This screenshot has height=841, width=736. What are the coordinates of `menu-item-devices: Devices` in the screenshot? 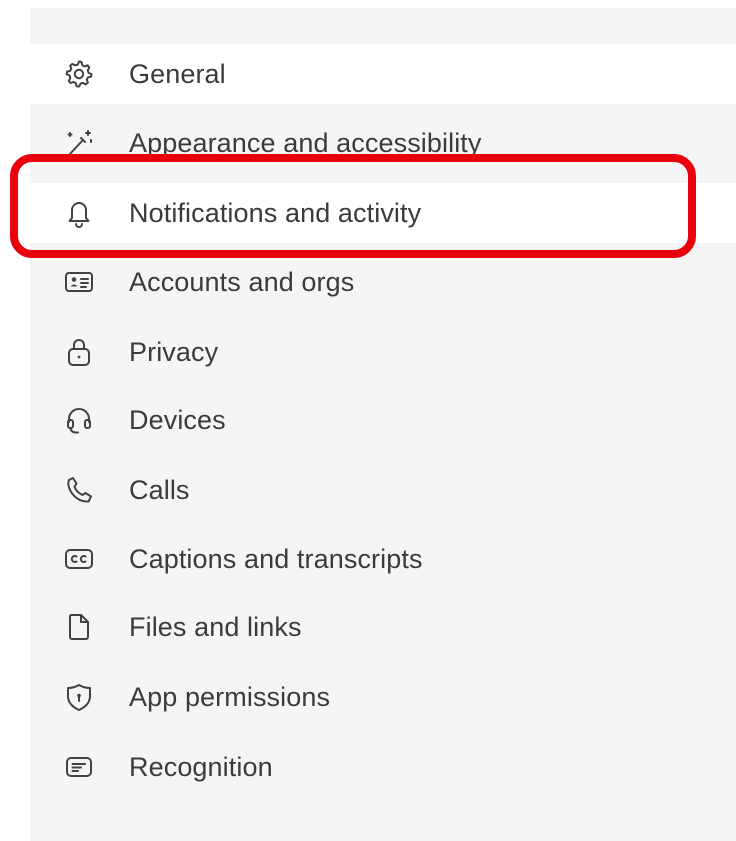 It's located at (383, 420).